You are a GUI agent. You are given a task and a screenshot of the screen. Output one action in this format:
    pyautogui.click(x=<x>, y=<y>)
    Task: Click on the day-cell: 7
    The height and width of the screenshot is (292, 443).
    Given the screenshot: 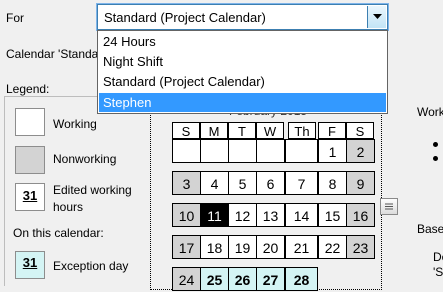 What is the action you would take?
    pyautogui.click(x=301, y=183)
    